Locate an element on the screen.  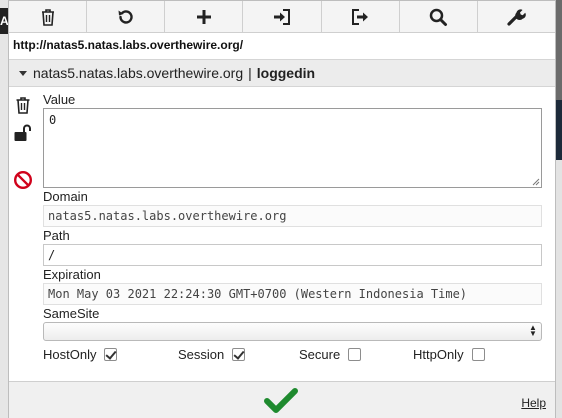
unlock-icon is located at coordinates (22, 132).